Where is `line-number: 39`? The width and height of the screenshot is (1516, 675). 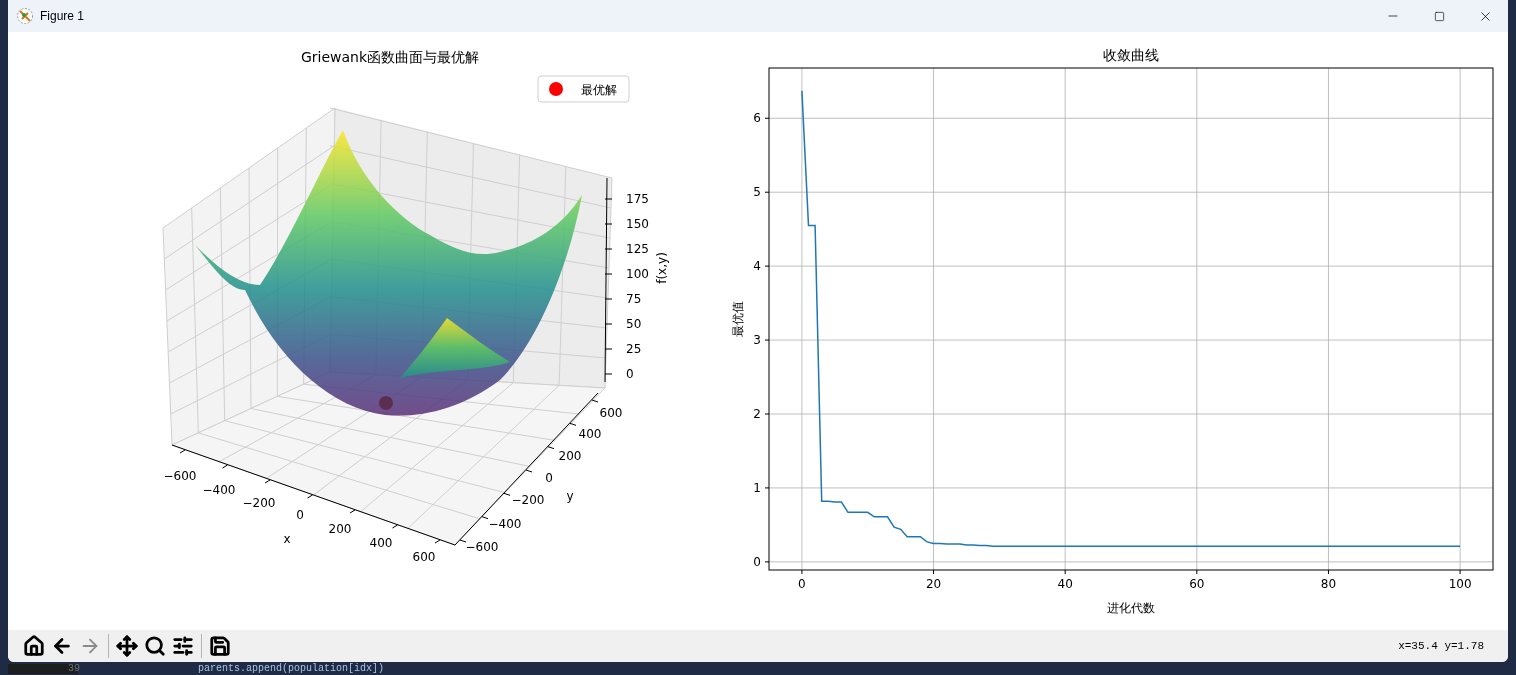
line-number: 39 is located at coordinates (43, 668).